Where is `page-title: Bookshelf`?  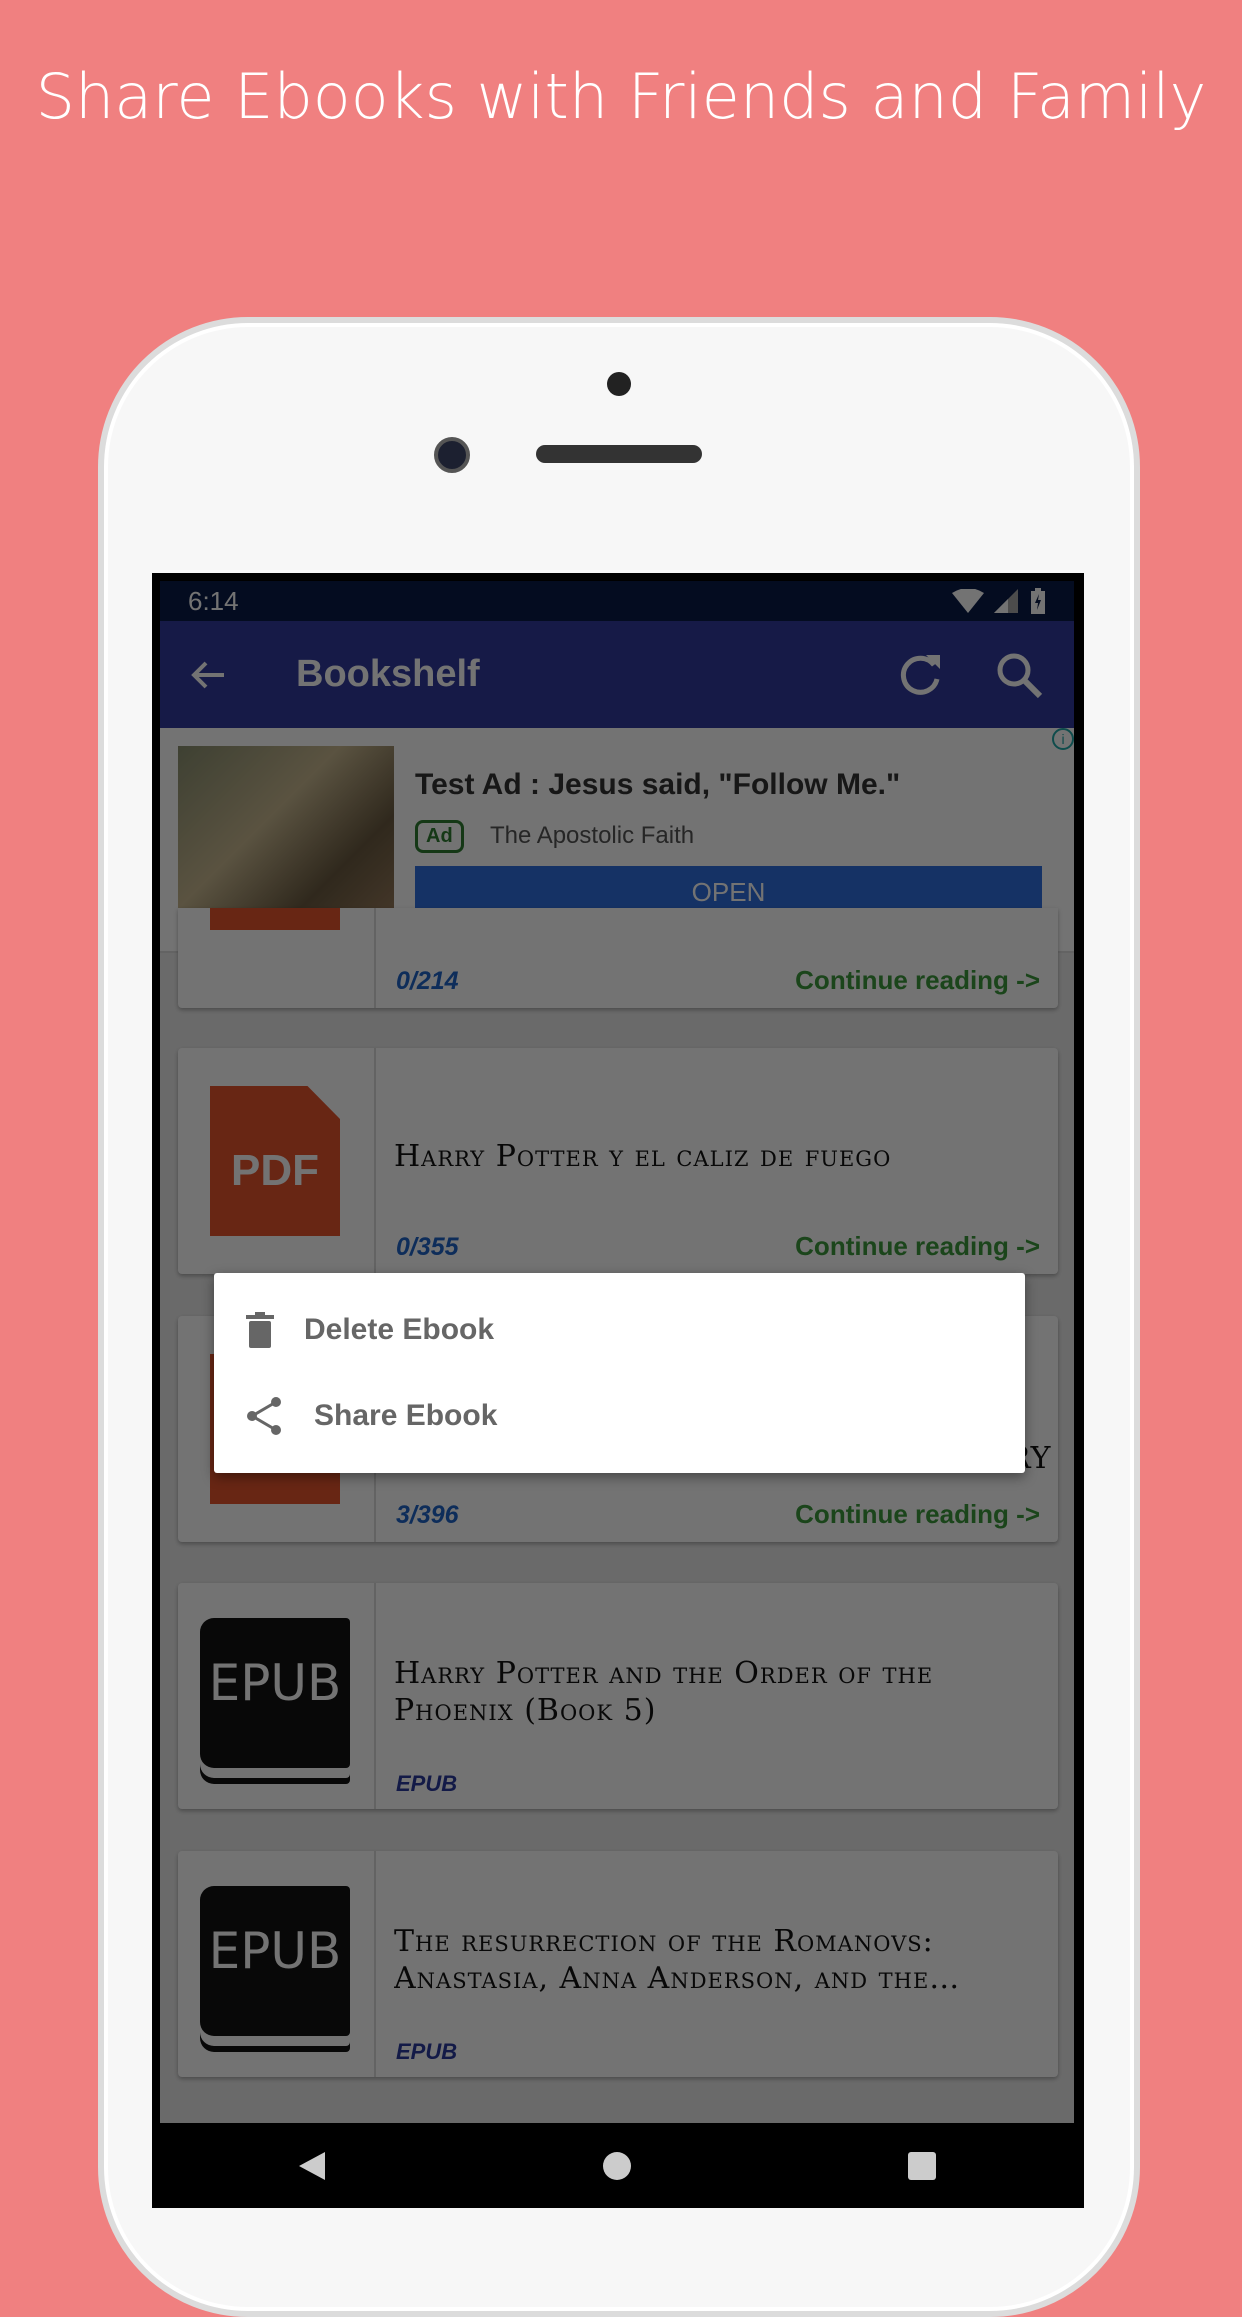
page-title: Bookshelf is located at coordinates (388, 674).